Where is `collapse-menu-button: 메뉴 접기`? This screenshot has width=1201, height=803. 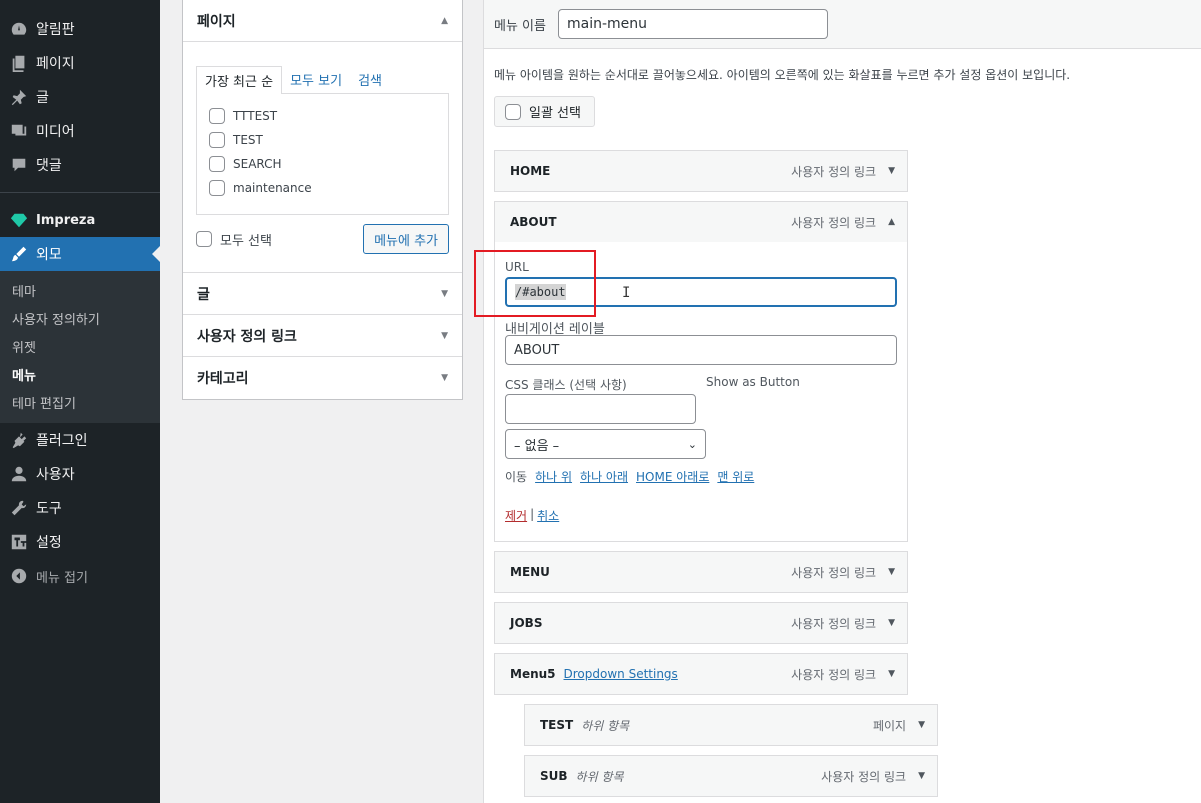
collapse-menu-button: 메뉴 접기 is located at coordinates (80, 576).